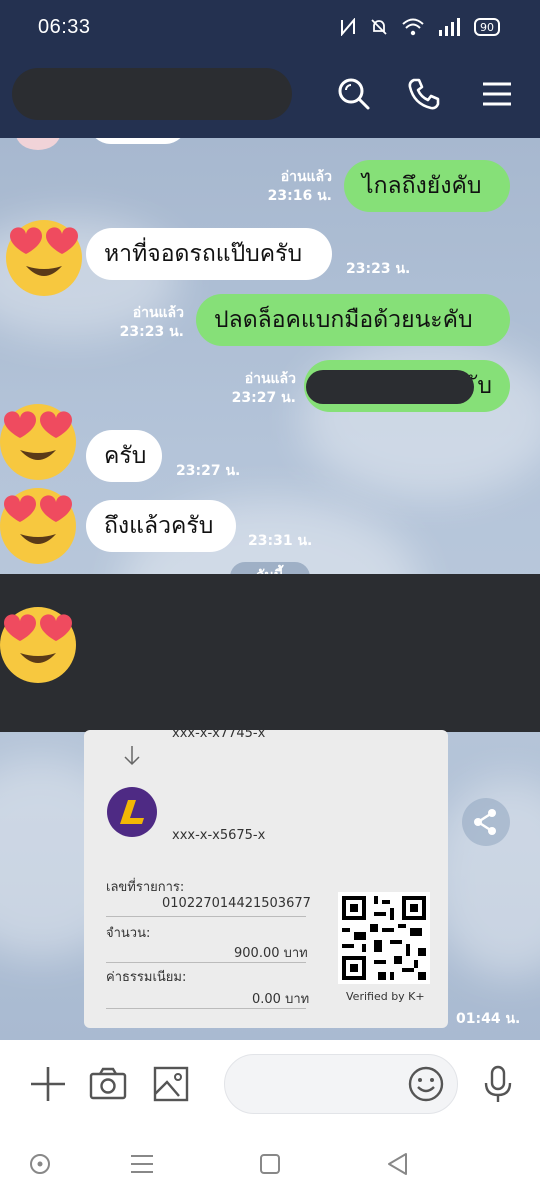  What do you see at coordinates (128, 933) in the screenshot?
I see `amount-label: จำนวน:` at bounding box center [128, 933].